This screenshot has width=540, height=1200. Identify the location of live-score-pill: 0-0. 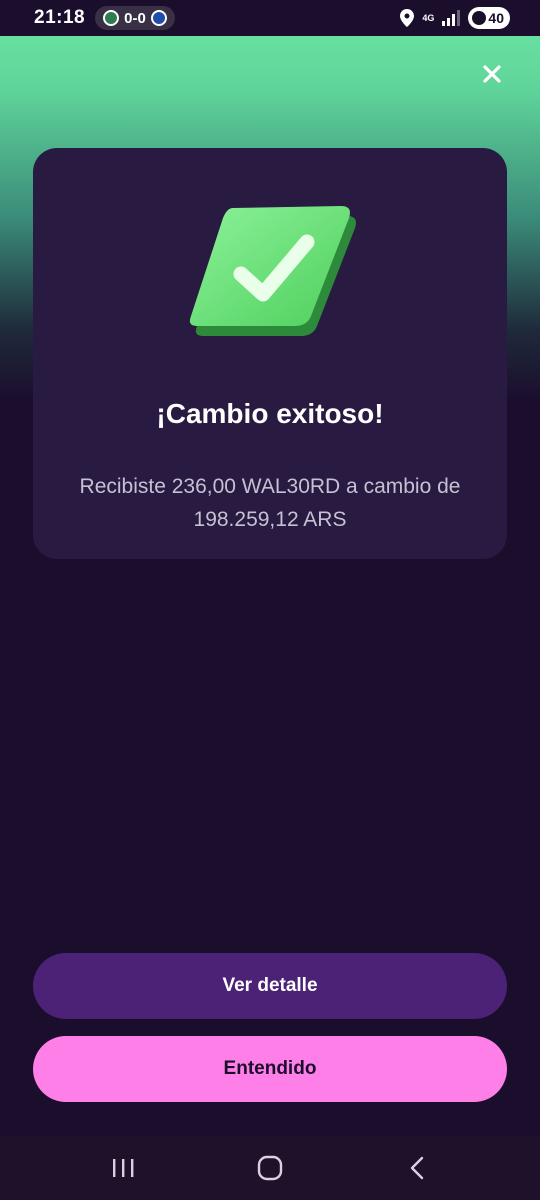
(135, 18).